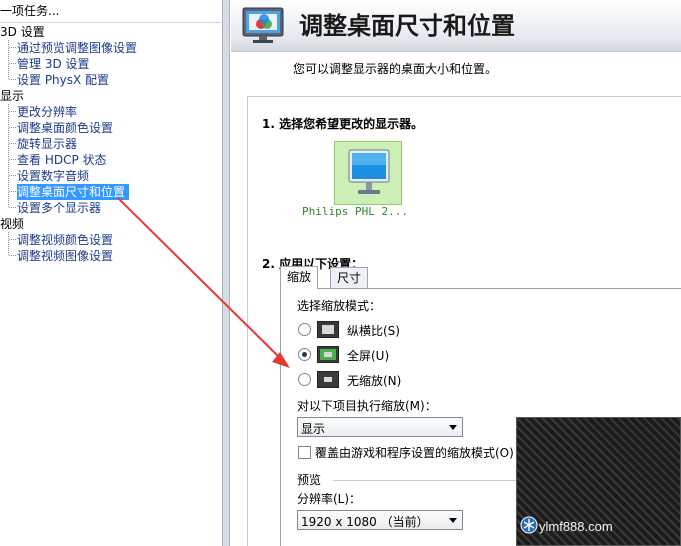 This screenshot has height=546, width=681. I want to click on no-scaling-icon, so click(328, 379).